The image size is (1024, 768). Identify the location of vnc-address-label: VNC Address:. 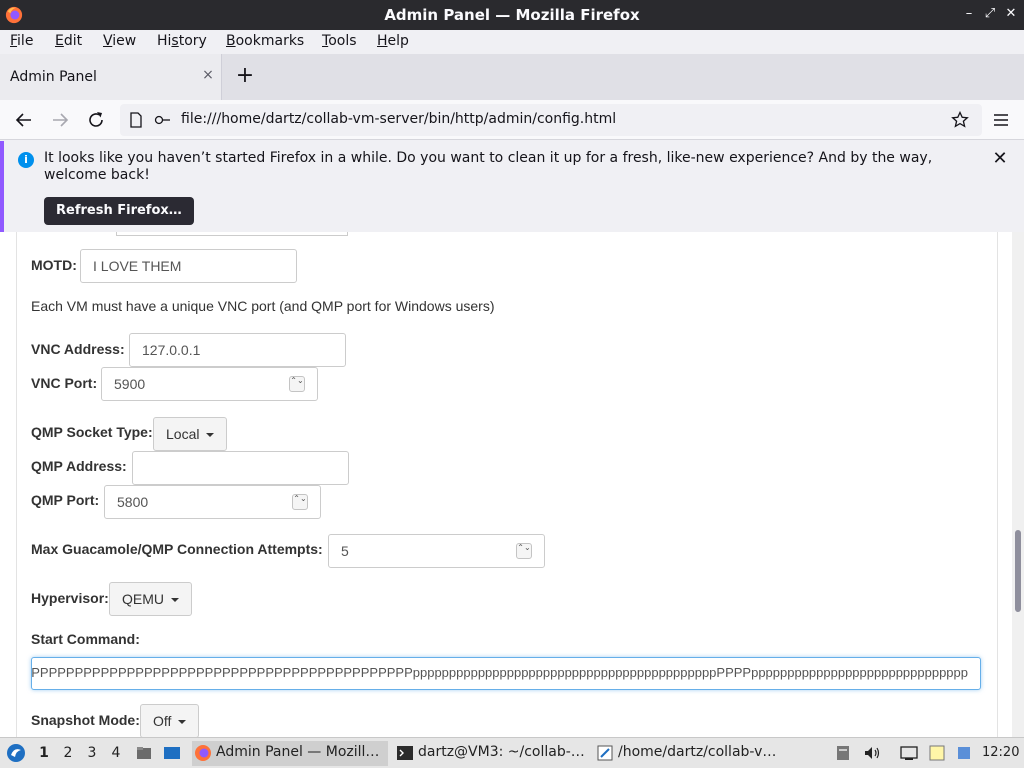
(78, 349).